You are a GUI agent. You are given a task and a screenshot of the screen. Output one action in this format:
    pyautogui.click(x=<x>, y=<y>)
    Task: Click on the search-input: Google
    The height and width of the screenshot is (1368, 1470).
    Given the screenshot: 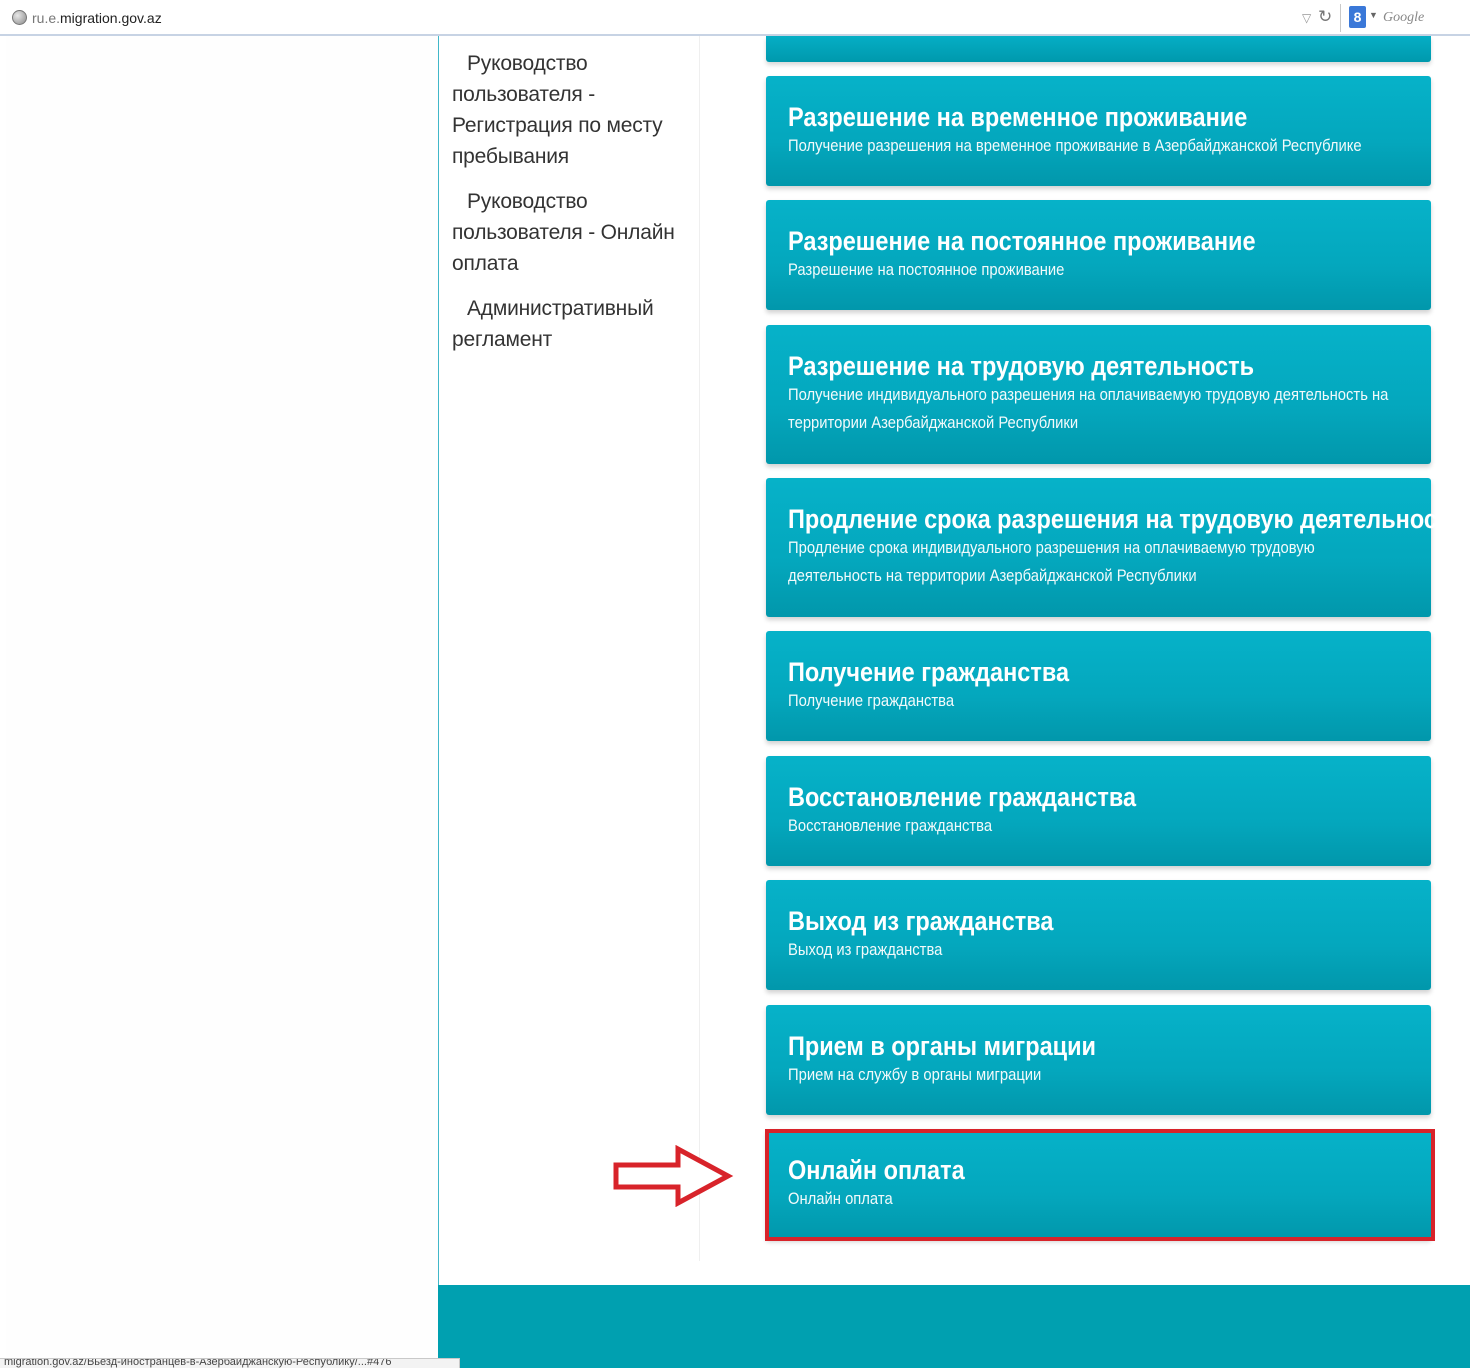 What is the action you would take?
    pyautogui.click(x=1403, y=18)
    